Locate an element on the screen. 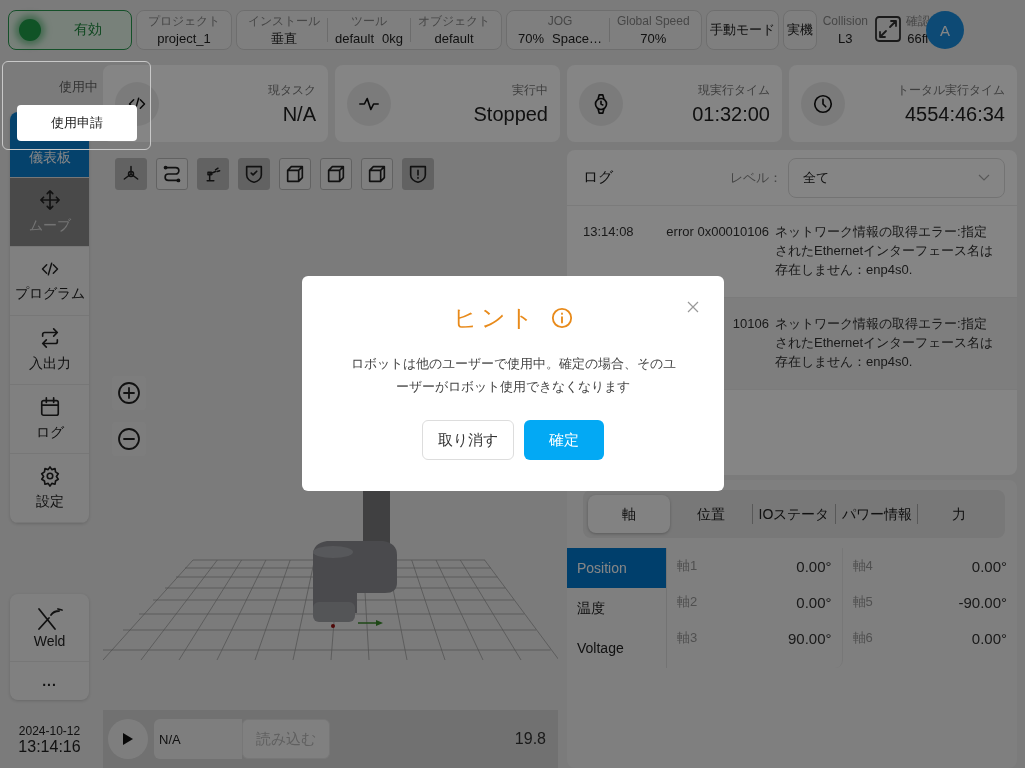 Image resolution: width=1025 pixels, height=768 pixels. move-icon is located at coordinates (49, 200).